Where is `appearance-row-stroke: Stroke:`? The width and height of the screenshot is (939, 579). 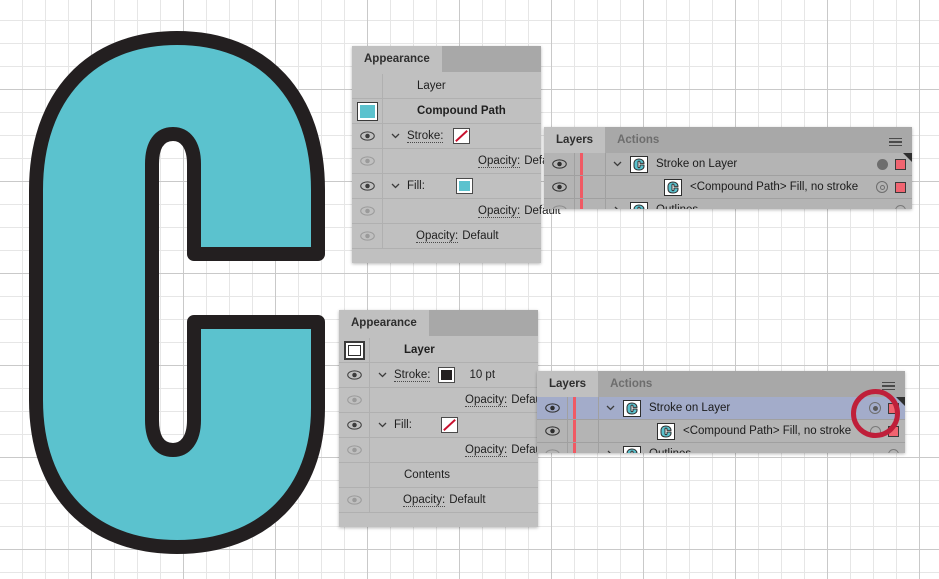 appearance-row-stroke: Stroke: is located at coordinates (446, 136).